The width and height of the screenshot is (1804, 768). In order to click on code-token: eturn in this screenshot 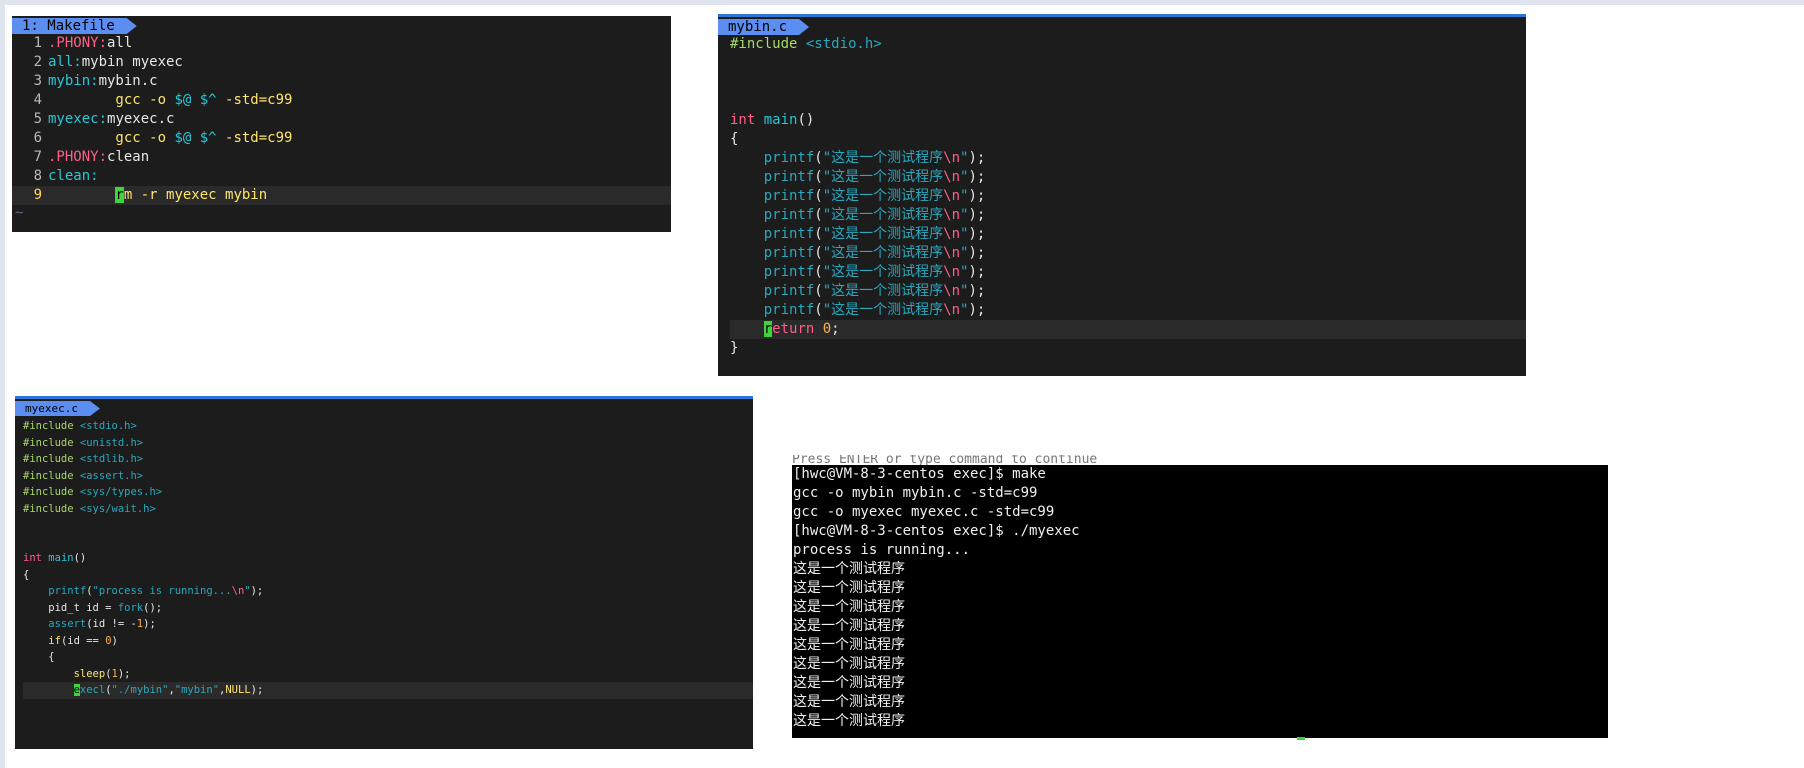, I will do `click(797, 329)`.